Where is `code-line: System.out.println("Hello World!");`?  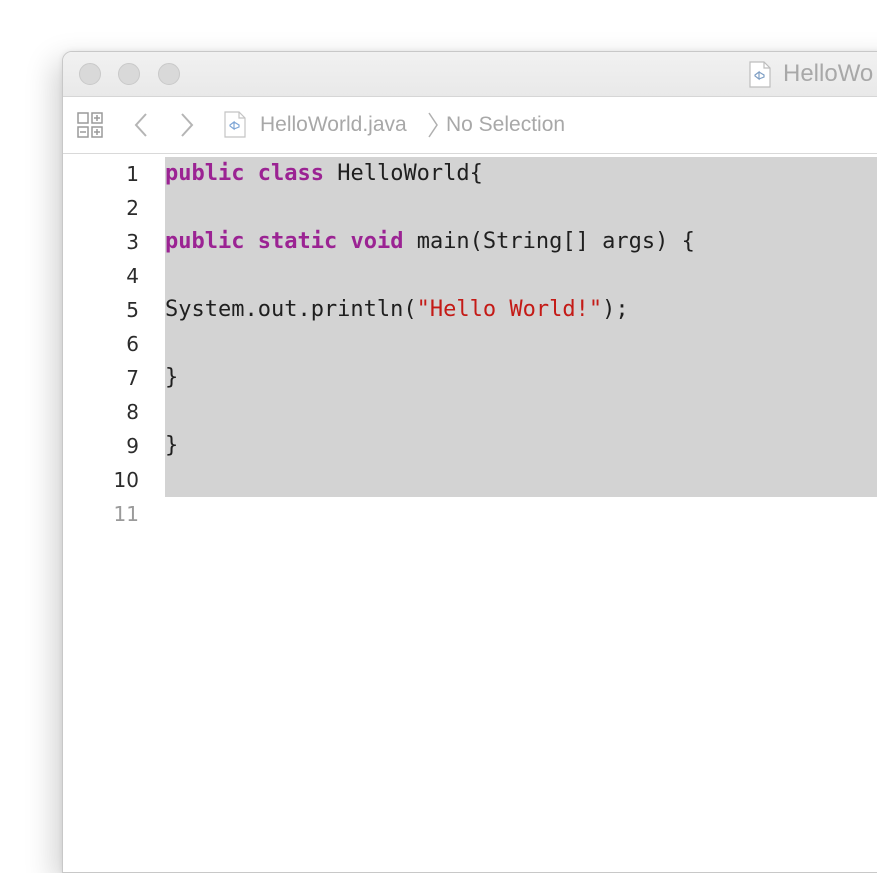 code-line: System.out.println("Hello World!"); is located at coordinates (397, 310).